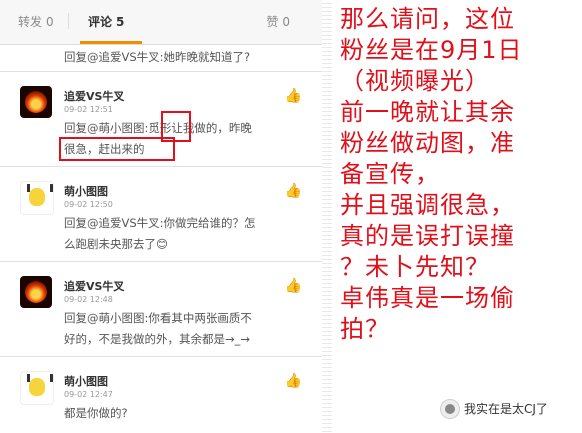  Describe the element at coordinates (182, 329) in the screenshot. I see `comment-text: 回复@萌小图图:你看其中两张画质不 好的，不是我做的外，其余都是→_→` at that location.